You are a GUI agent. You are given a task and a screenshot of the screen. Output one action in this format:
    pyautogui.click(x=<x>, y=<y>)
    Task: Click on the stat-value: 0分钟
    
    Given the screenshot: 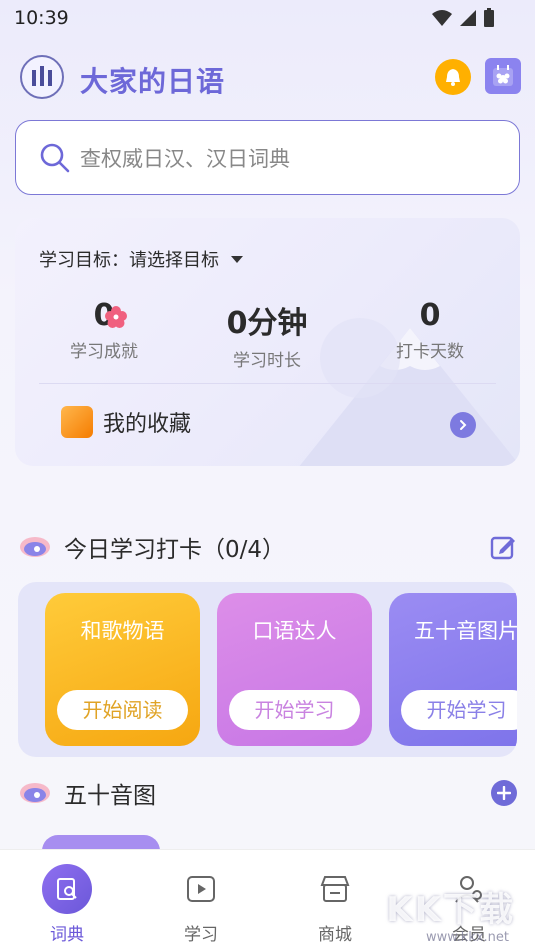 What is the action you would take?
    pyautogui.click(x=267, y=323)
    